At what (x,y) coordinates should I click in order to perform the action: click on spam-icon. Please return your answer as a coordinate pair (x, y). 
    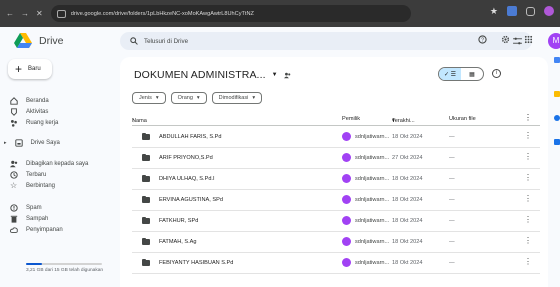
    Looking at the image, I should click on (14, 208).